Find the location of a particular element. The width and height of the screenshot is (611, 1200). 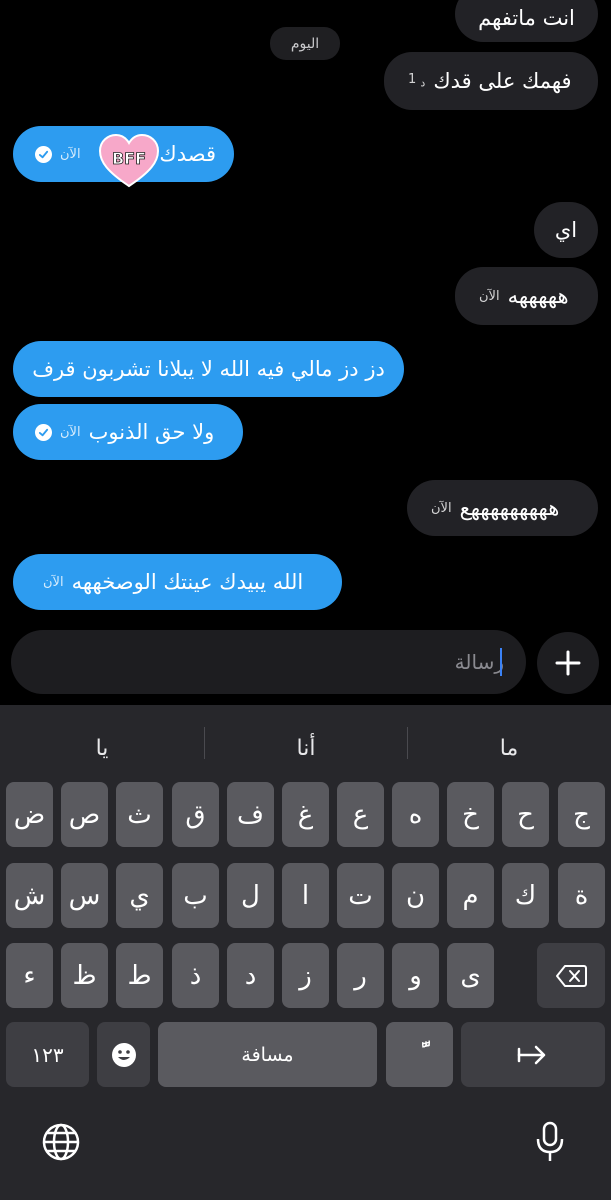

key-kha: خ is located at coordinates (470, 814).